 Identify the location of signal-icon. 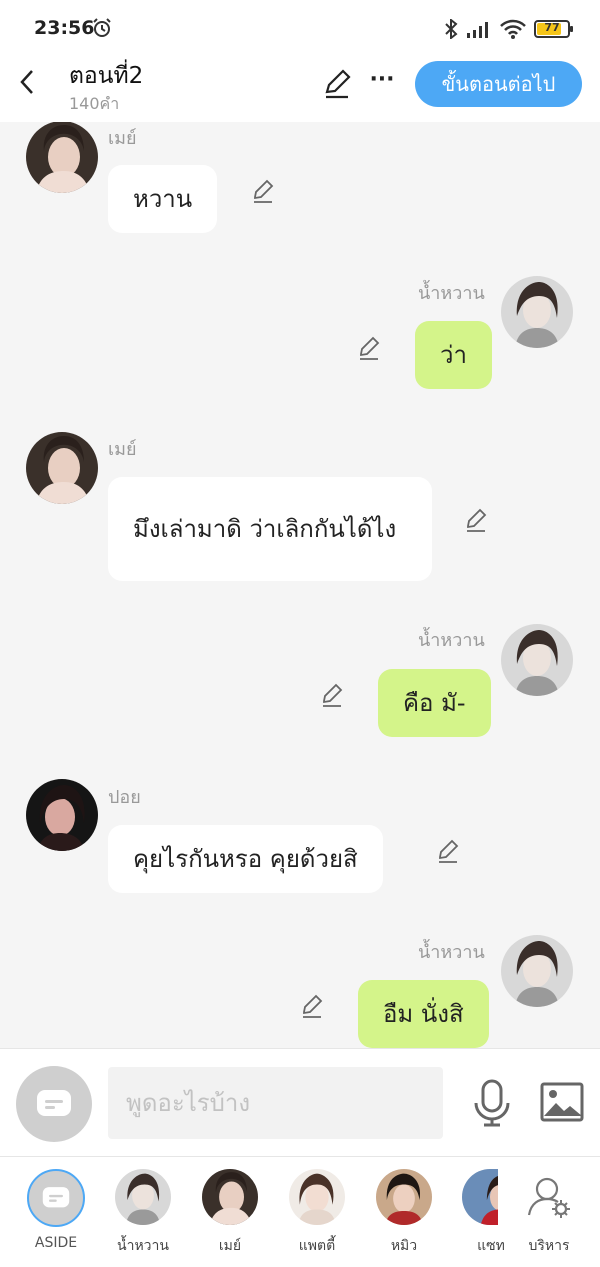
(477, 30).